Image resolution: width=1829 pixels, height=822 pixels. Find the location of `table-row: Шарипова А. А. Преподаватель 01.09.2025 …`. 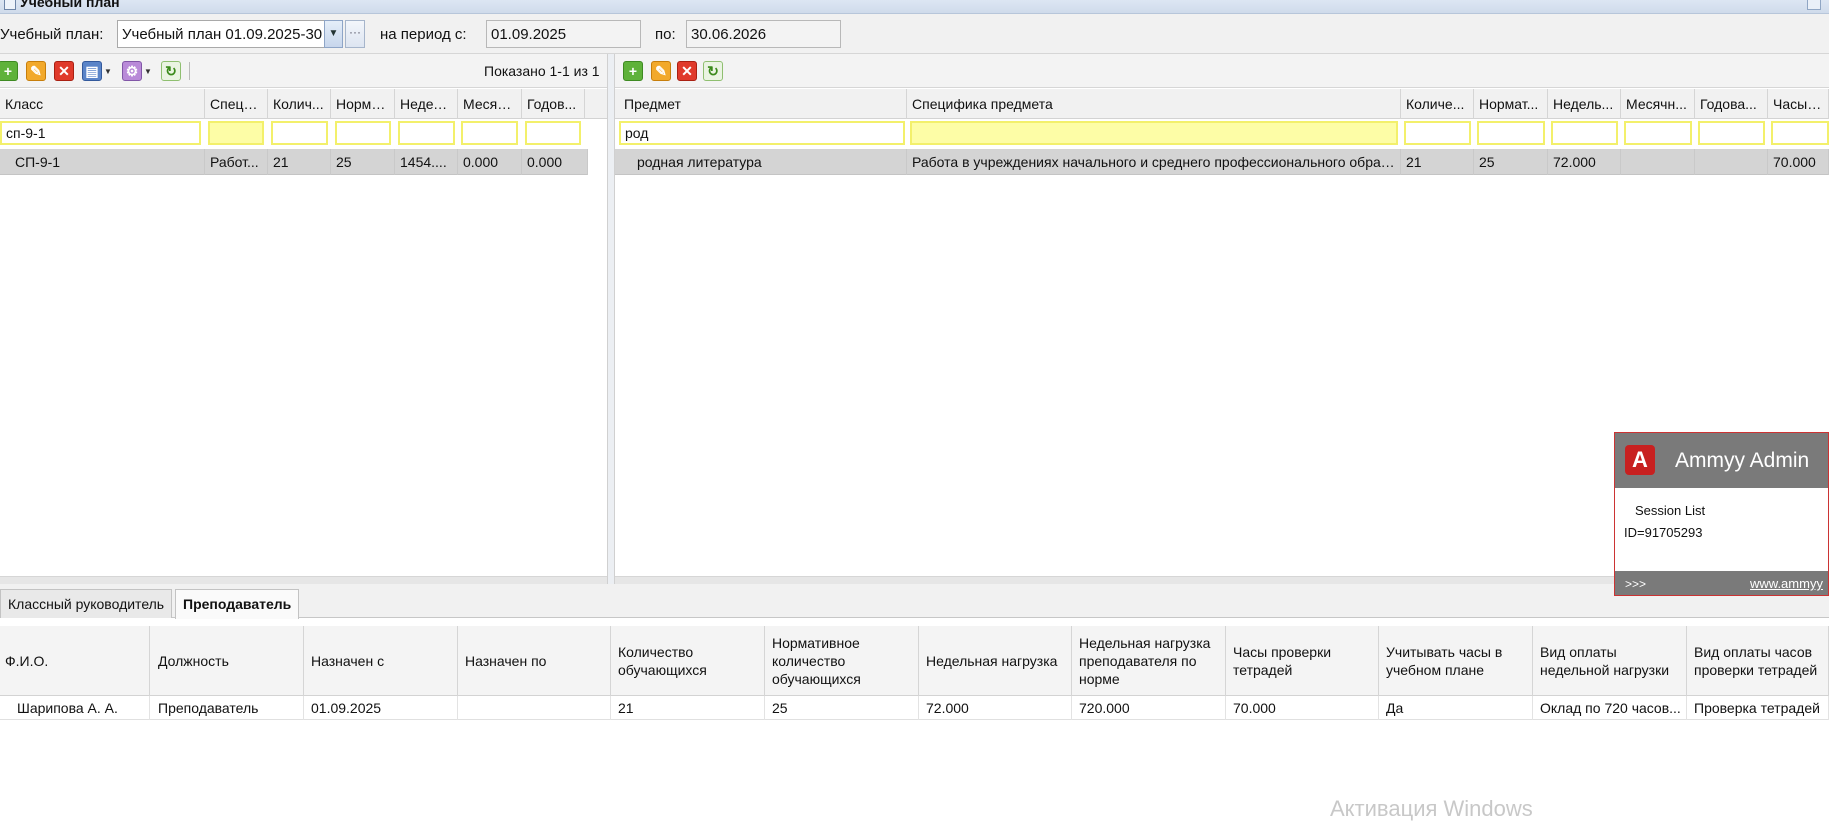

table-row: Шарипова А. А. Преподаватель 01.09.2025 … is located at coordinates (914, 708).